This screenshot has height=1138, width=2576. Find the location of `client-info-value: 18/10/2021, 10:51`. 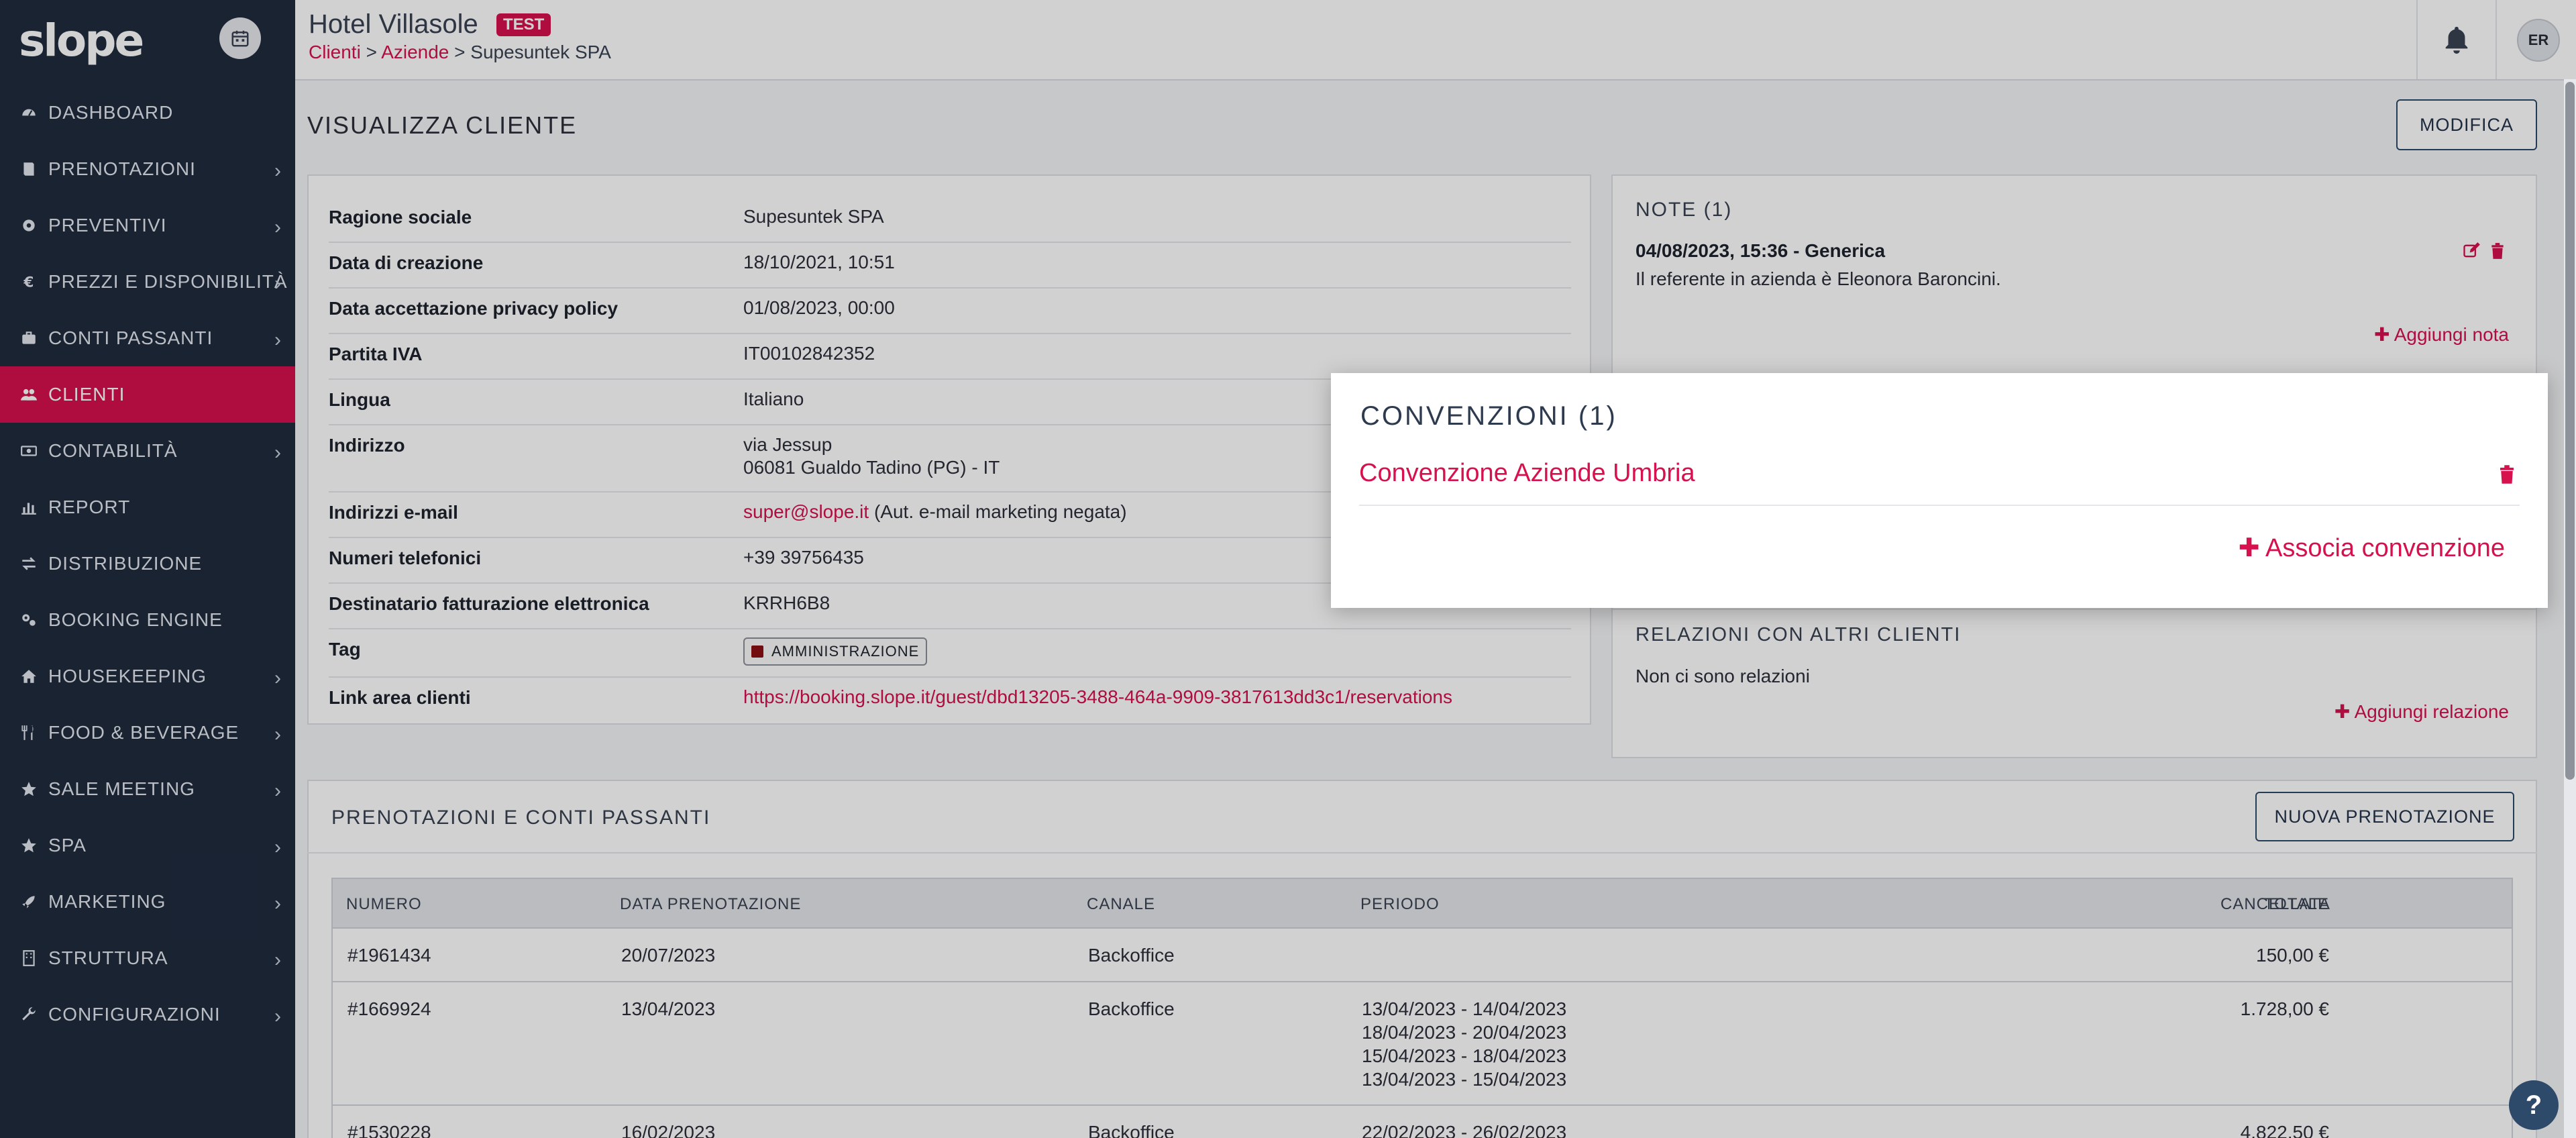

client-info-value: 18/10/2021, 10:51 is located at coordinates (819, 262).